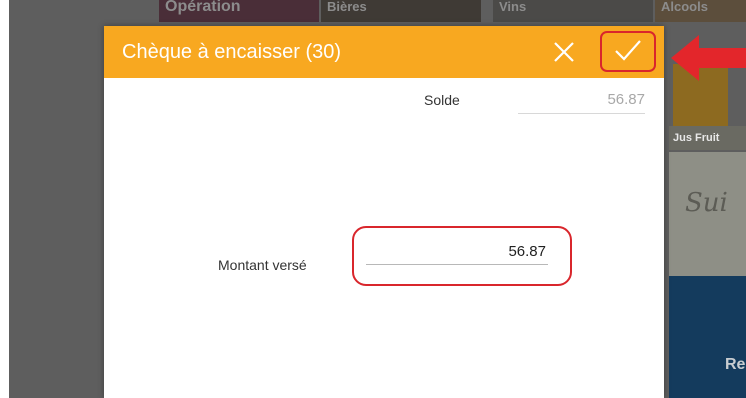 This screenshot has height=398, width=746. I want to click on red-arrow-annotation, so click(708, 58).